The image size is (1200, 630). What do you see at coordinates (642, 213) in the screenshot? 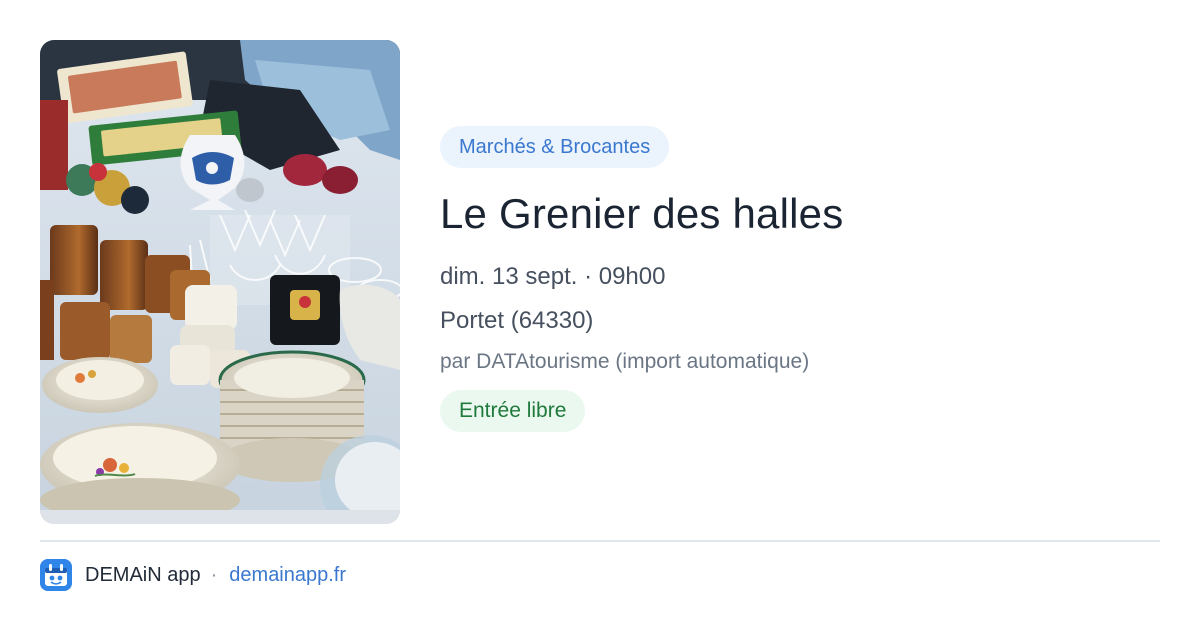
I see `event-title: Le Grenier des halles` at bounding box center [642, 213].